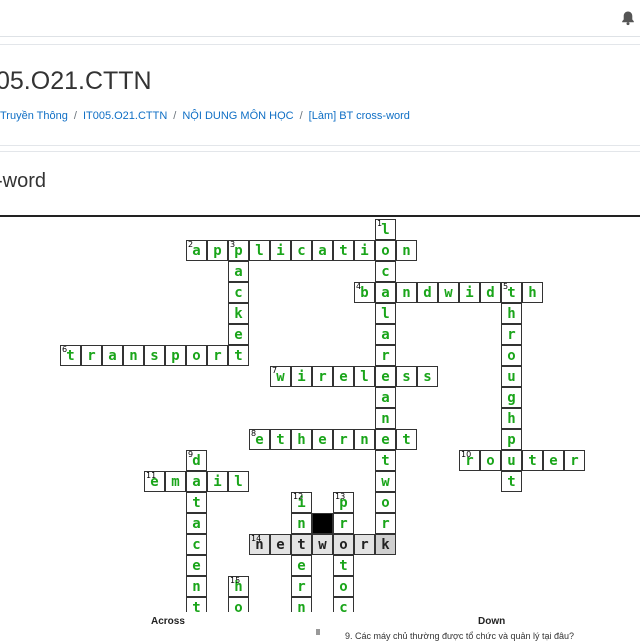 The width and height of the screenshot is (640, 641). What do you see at coordinates (237, 116) in the screenshot?
I see `breadcrumb-item-section: NỘI DUNG MÔN HỌC` at bounding box center [237, 116].